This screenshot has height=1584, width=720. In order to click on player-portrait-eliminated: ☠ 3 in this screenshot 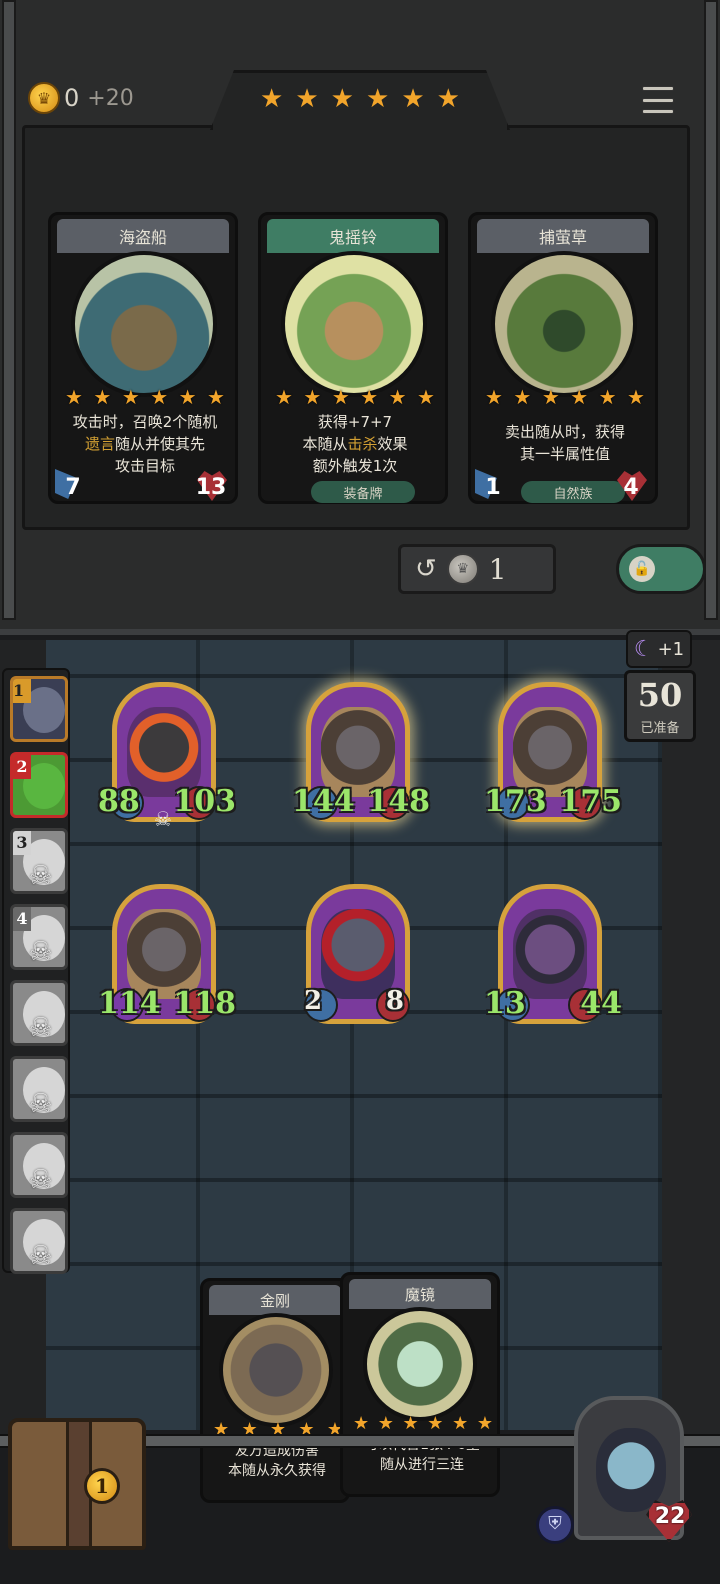, I will do `click(39, 861)`.